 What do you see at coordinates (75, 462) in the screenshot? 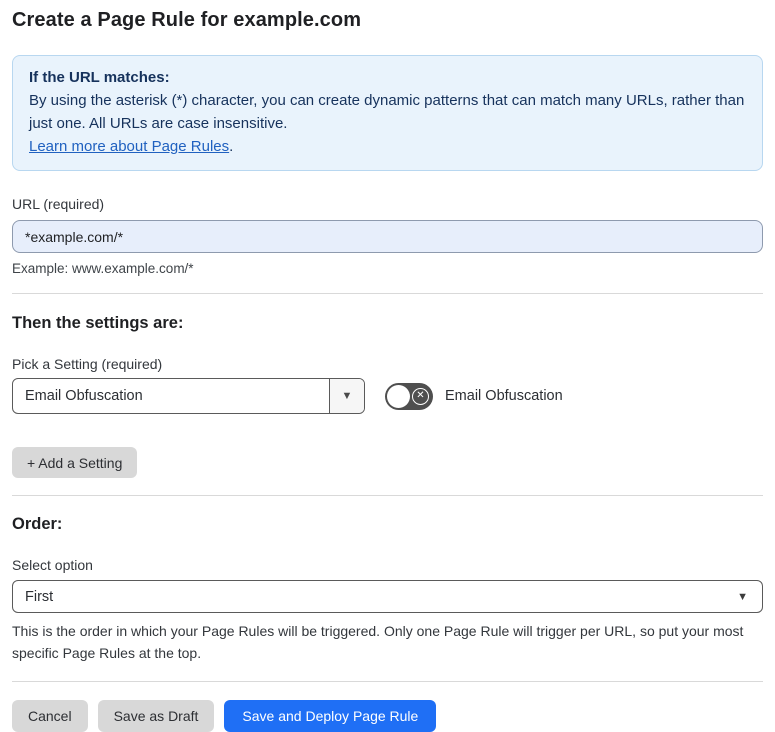
I see `add-setting-button: + Add a Setting` at bounding box center [75, 462].